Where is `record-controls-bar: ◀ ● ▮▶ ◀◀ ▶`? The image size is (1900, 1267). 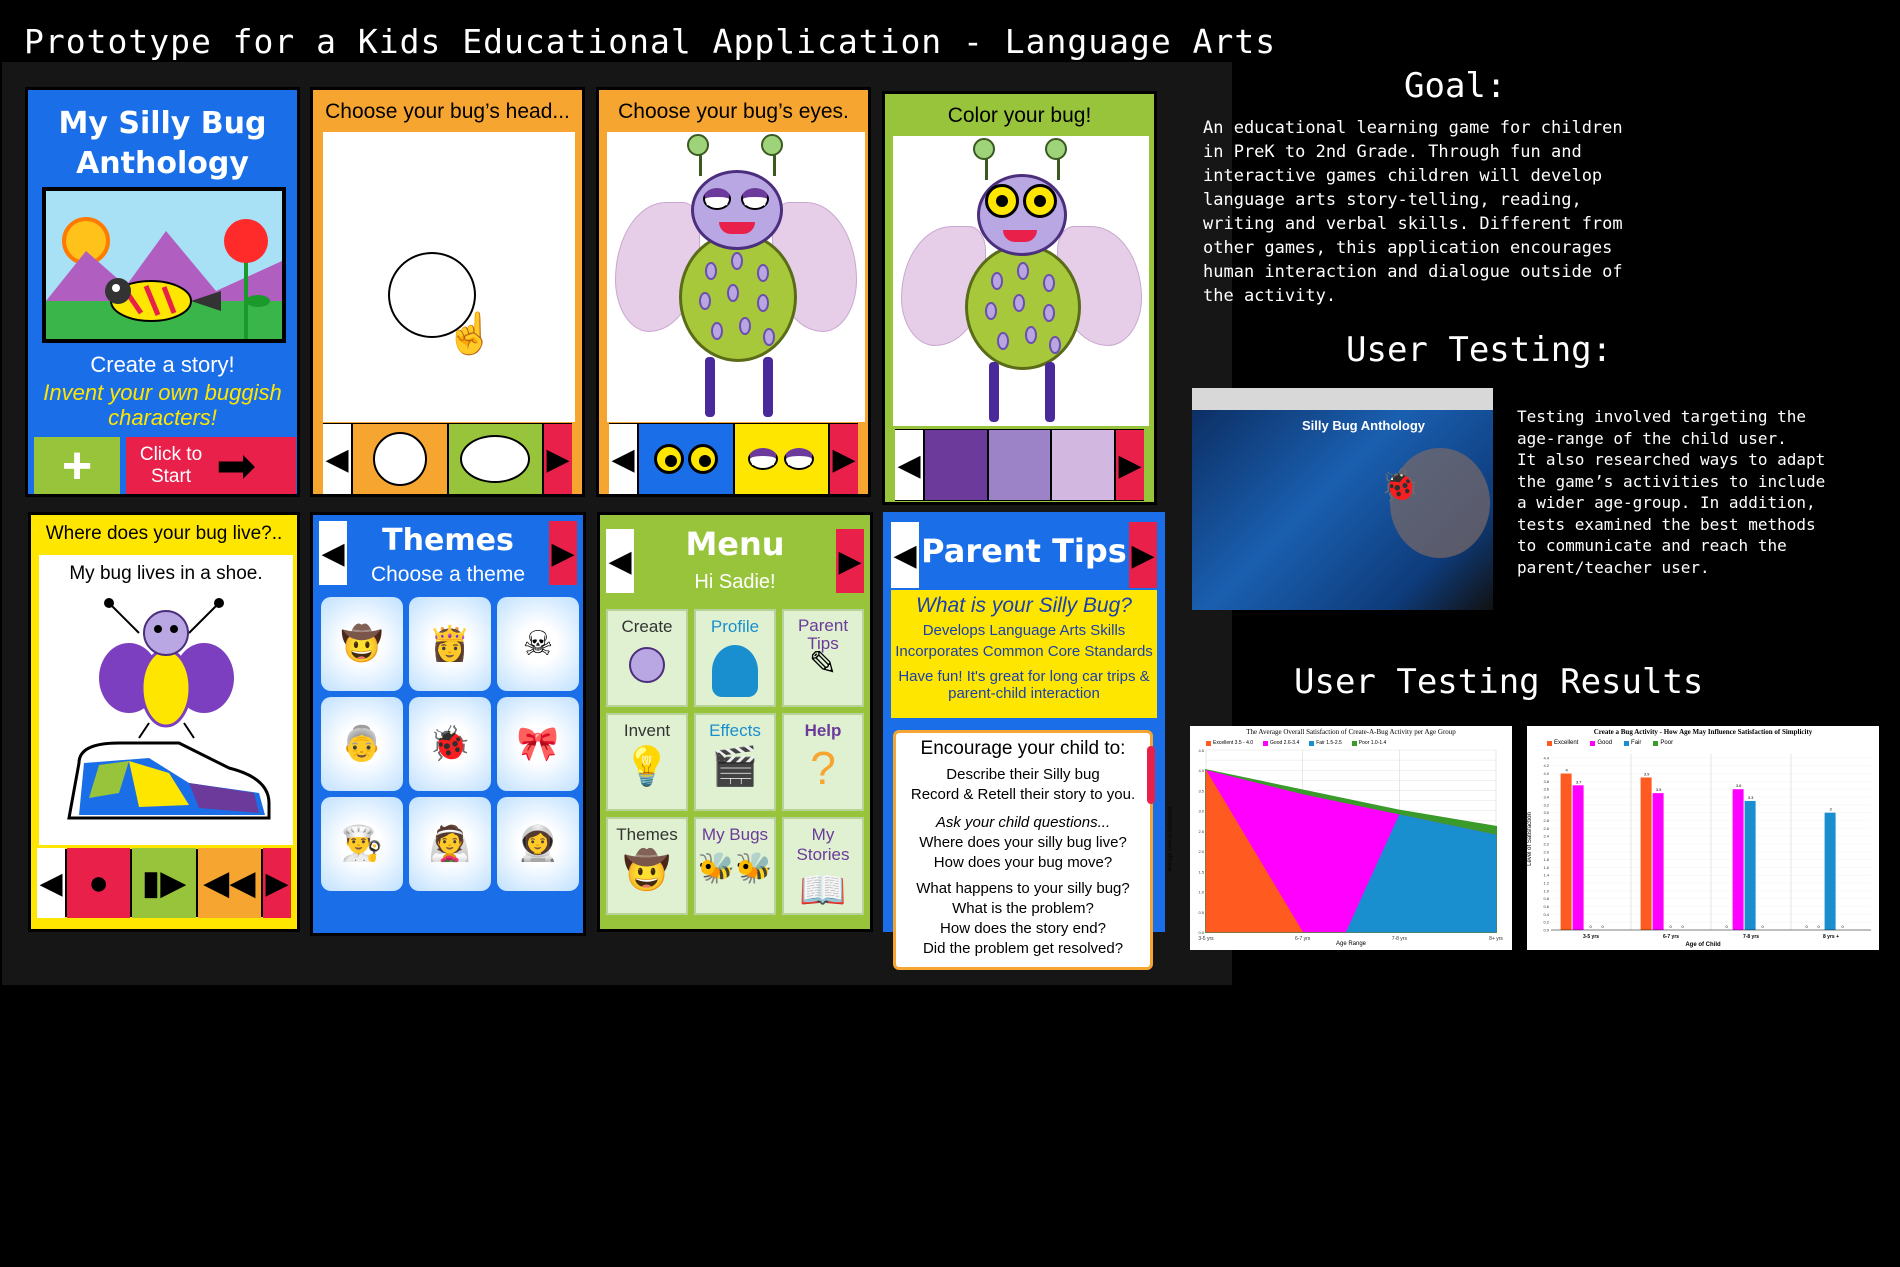
record-controls-bar: ◀ ● ▮▶ ◀◀ ▶ is located at coordinates (164, 883).